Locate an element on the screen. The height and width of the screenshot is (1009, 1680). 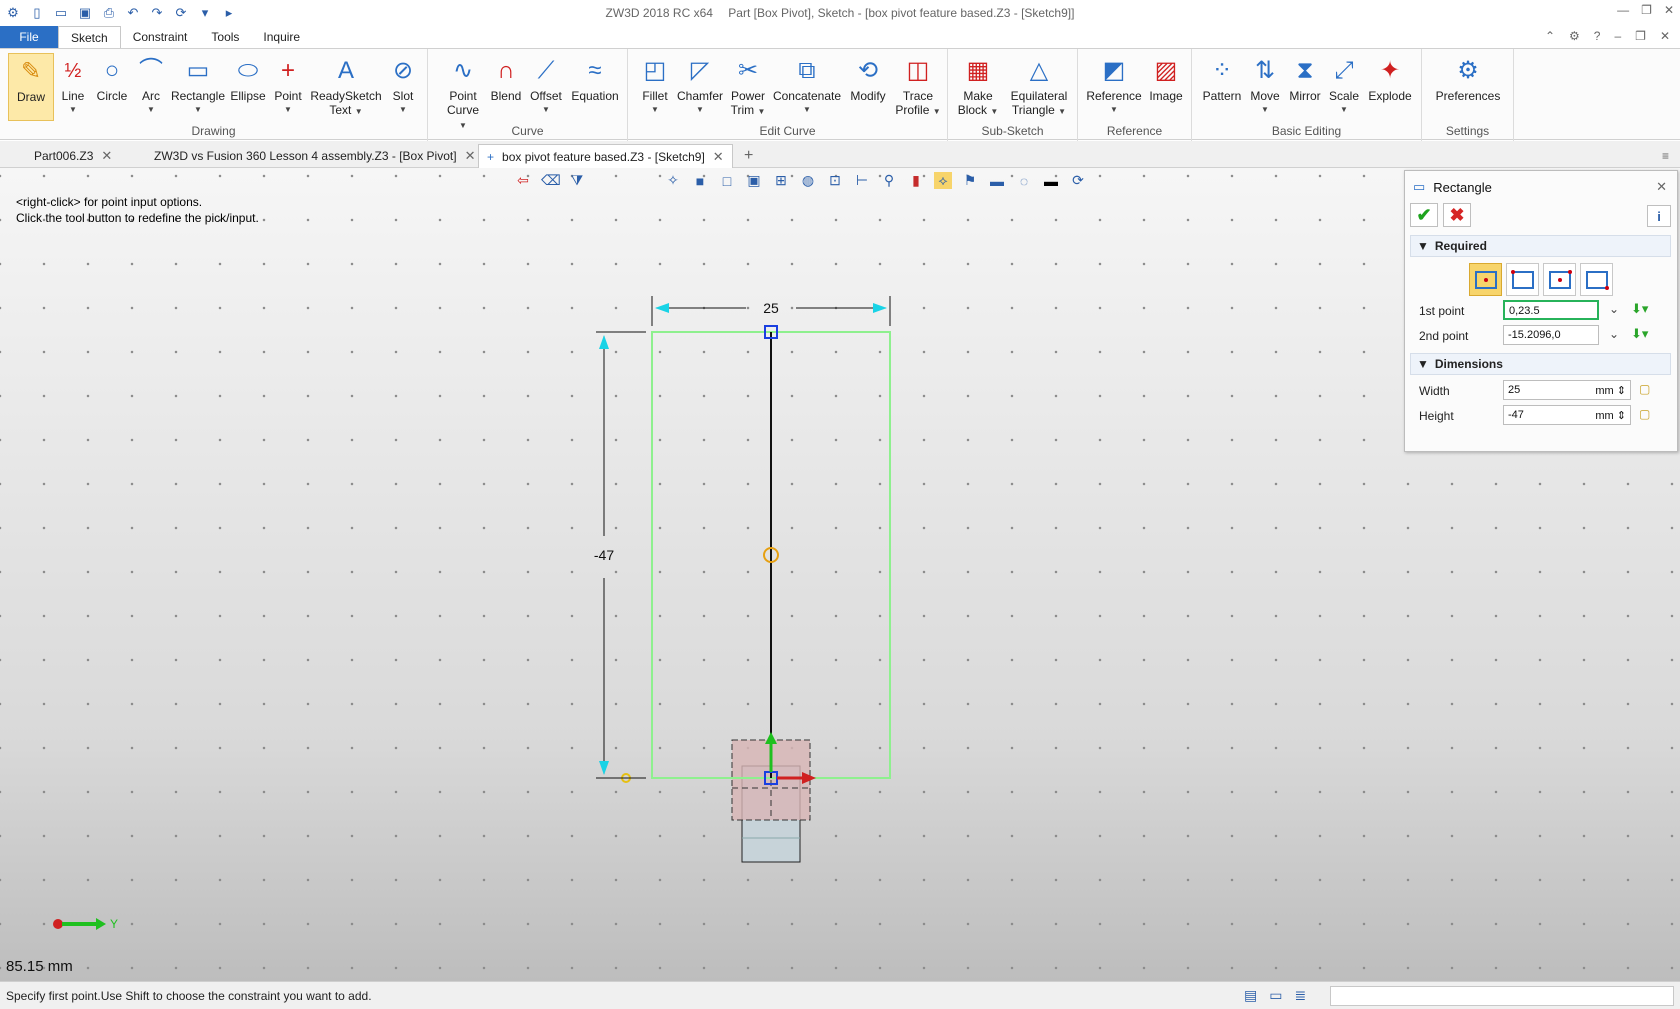
rectangle-button: ▭ Rectangle ▼ is located at coordinates (198, 85).